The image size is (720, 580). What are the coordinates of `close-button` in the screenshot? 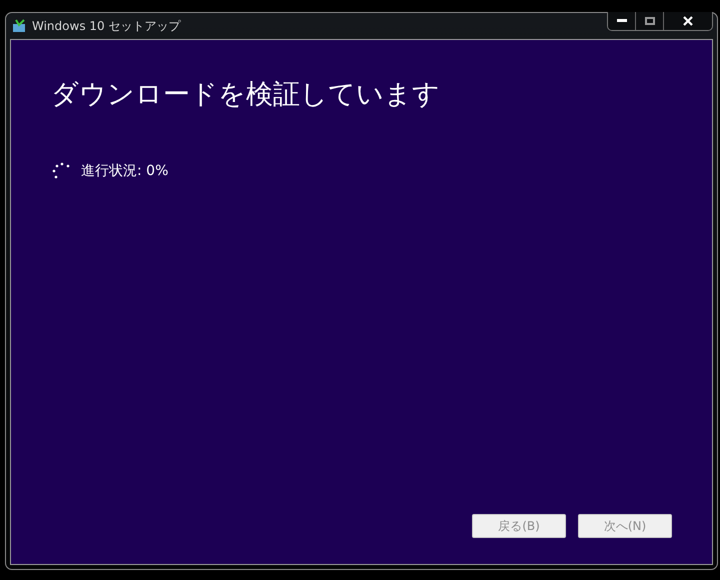 It's located at (688, 21).